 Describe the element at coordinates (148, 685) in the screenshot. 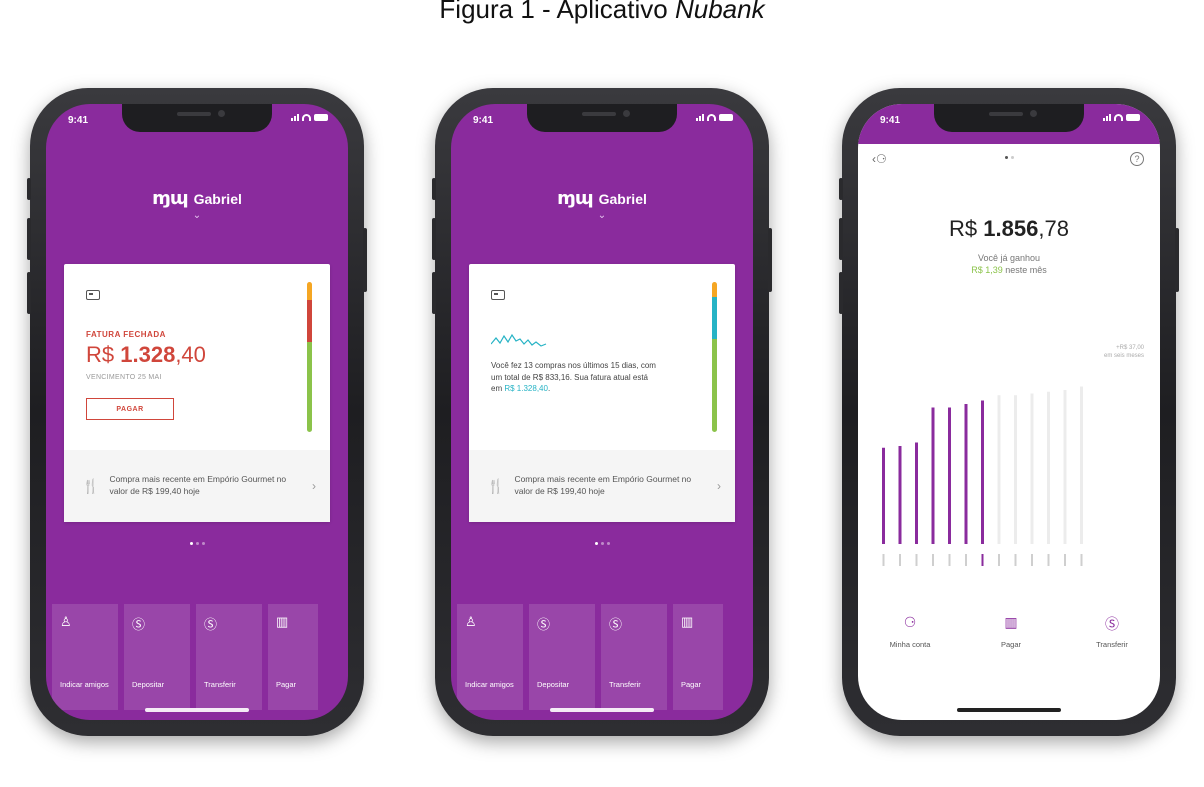

I see `action-label: Depositar` at that location.